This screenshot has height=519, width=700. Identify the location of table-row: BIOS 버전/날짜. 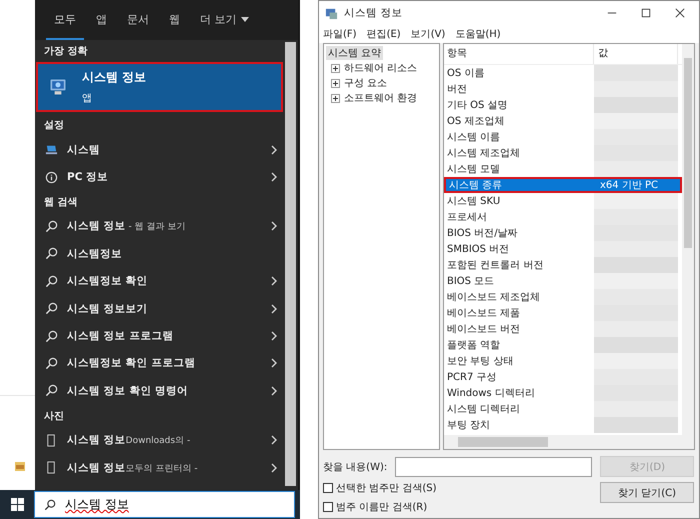
(563, 232).